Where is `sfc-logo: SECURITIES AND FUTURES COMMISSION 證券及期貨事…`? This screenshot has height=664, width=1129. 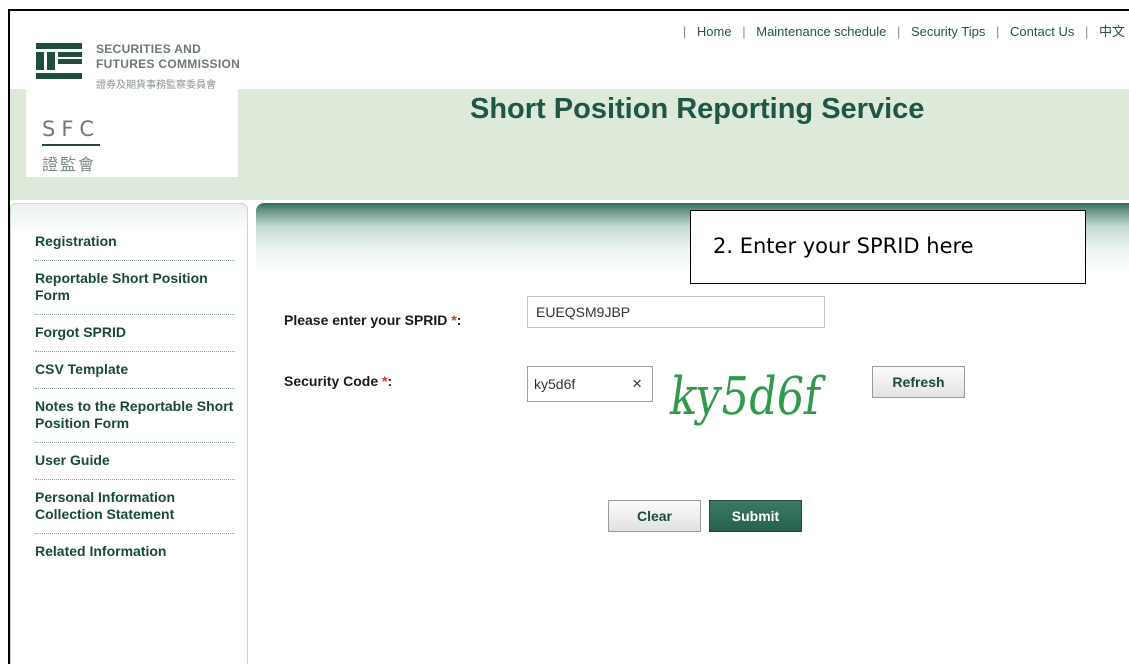 sfc-logo: SECURITIES AND FUTURES COMMISSION 證券及期貨事… is located at coordinates (133, 101).